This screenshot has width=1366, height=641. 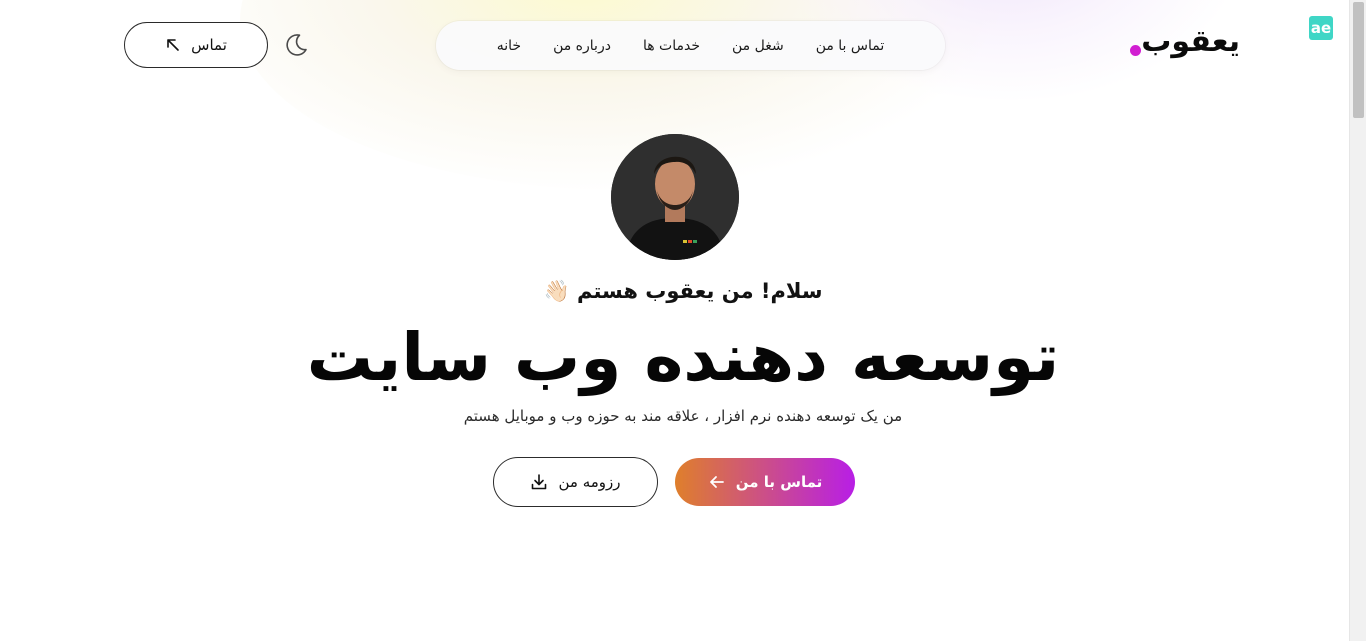 What do you see at coordinates (850, 46) in the screenshot?
I see `nav-item-contact: تماس با من` at bounding box center [850, 46].